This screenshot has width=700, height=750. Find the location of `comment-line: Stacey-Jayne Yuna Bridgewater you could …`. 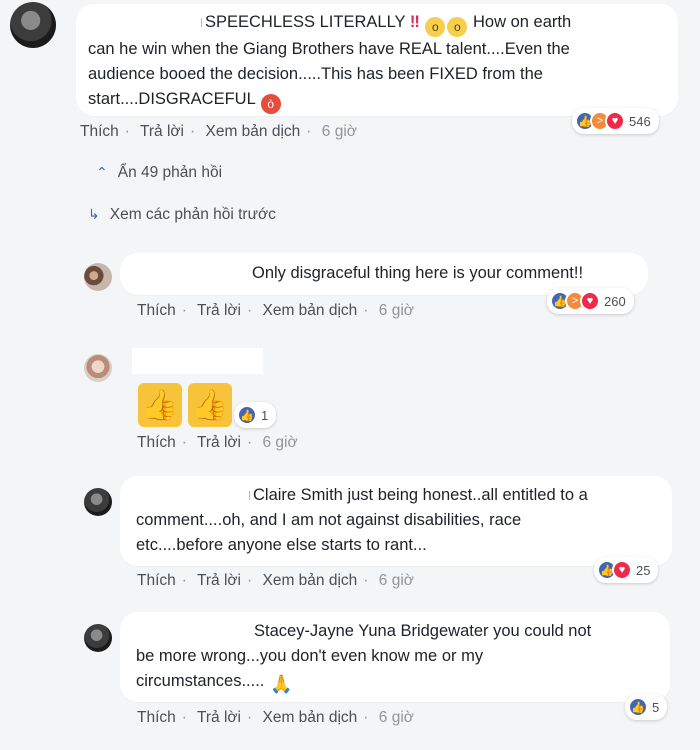

comment-line: Stacey-Jayne Yuna Bridgewater you could … is located at coordinates (423, 631).